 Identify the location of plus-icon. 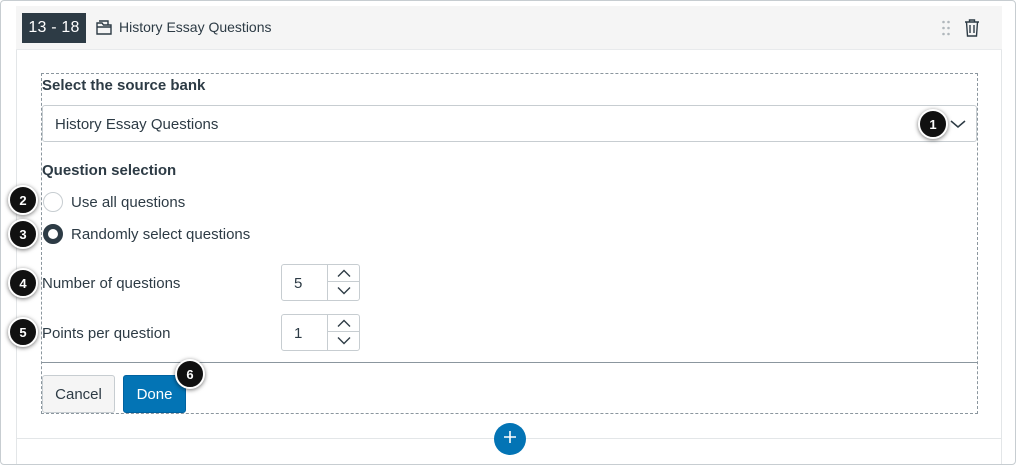
(510, 439).